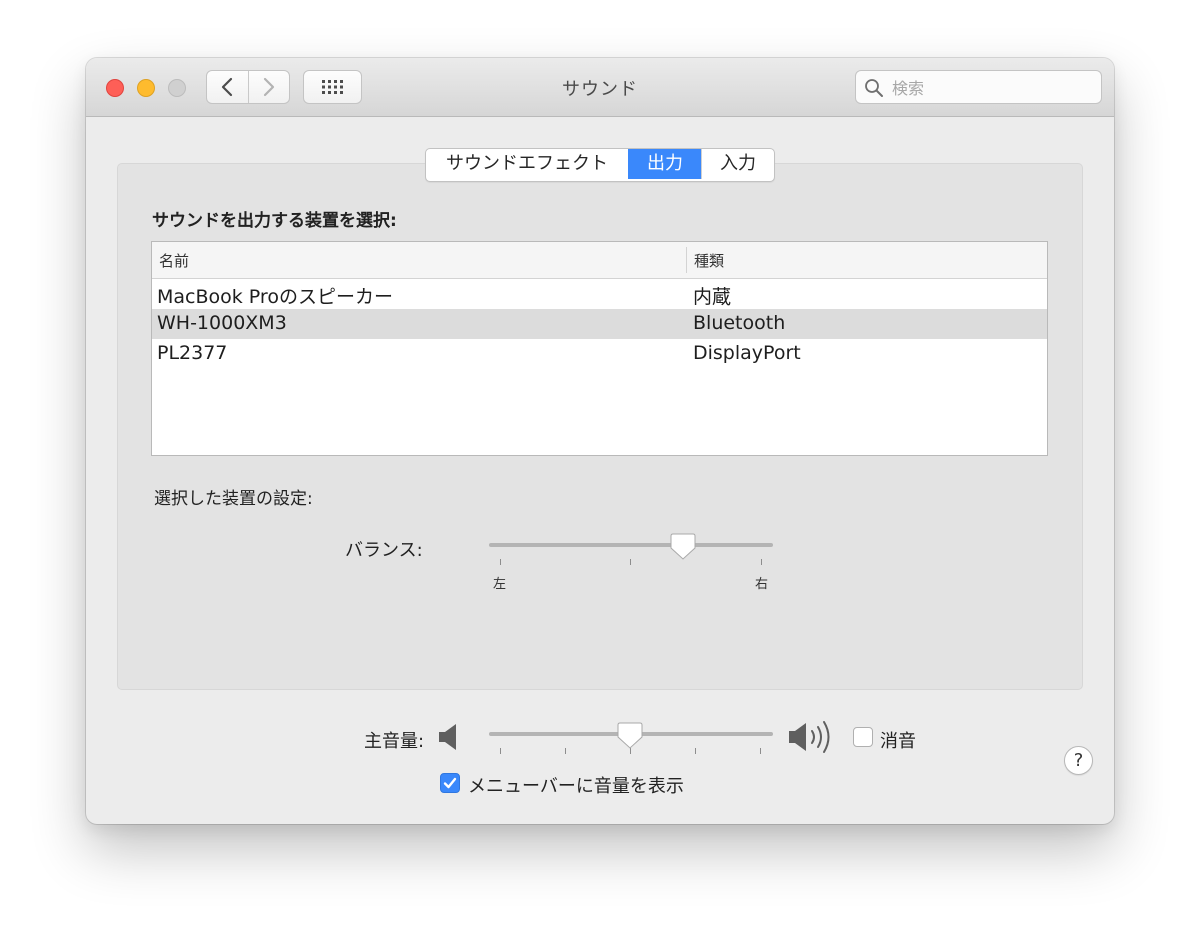 The width and height of the screenshot is (1200, 938). Describe the element at coordinates (992, 88) in the screenshot. I see `search-input` at that location.